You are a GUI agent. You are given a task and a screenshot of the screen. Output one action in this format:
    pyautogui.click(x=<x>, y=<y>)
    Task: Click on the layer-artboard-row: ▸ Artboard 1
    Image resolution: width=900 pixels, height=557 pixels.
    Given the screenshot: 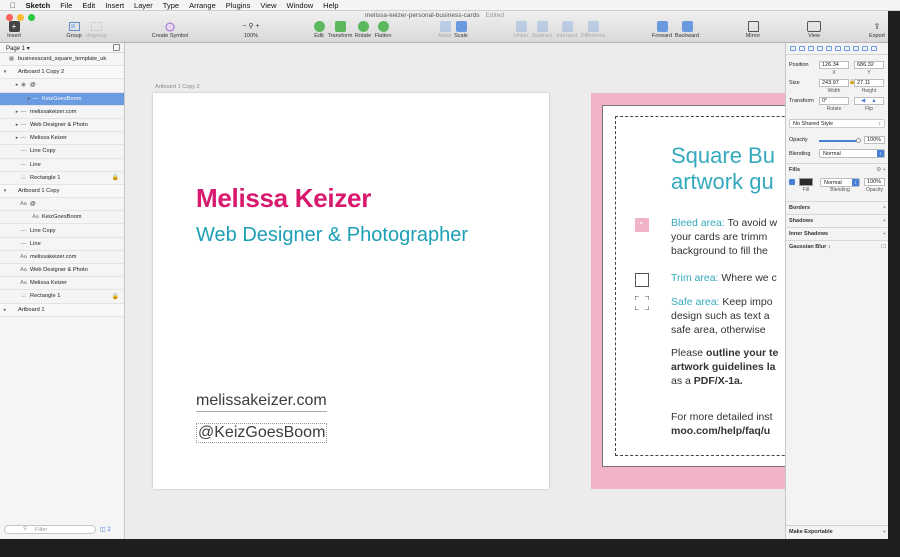 What is the action you would take?
    pyautogui.click(x=62, y=310)
    